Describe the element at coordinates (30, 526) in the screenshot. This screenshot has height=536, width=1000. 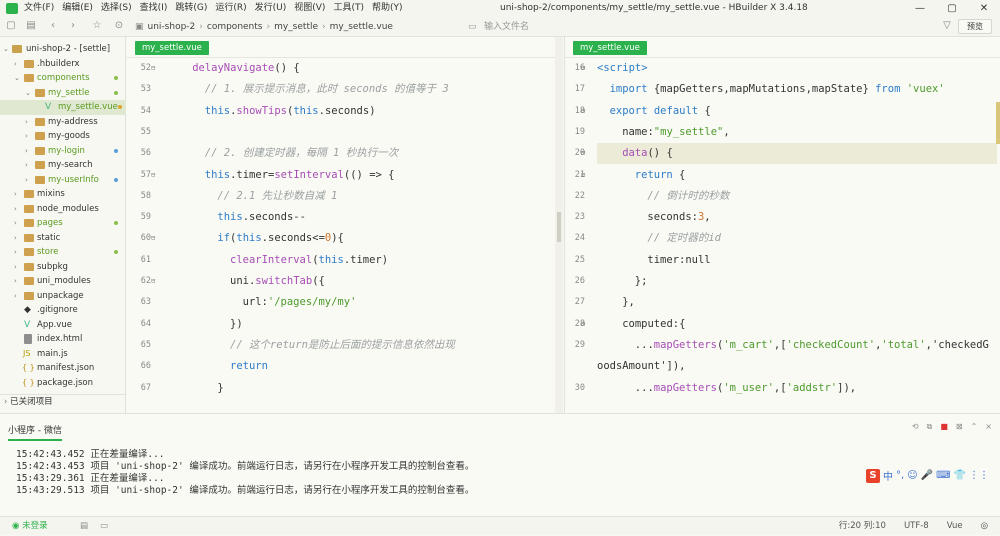
I see `login-status: ◉ 未登录` at that location.